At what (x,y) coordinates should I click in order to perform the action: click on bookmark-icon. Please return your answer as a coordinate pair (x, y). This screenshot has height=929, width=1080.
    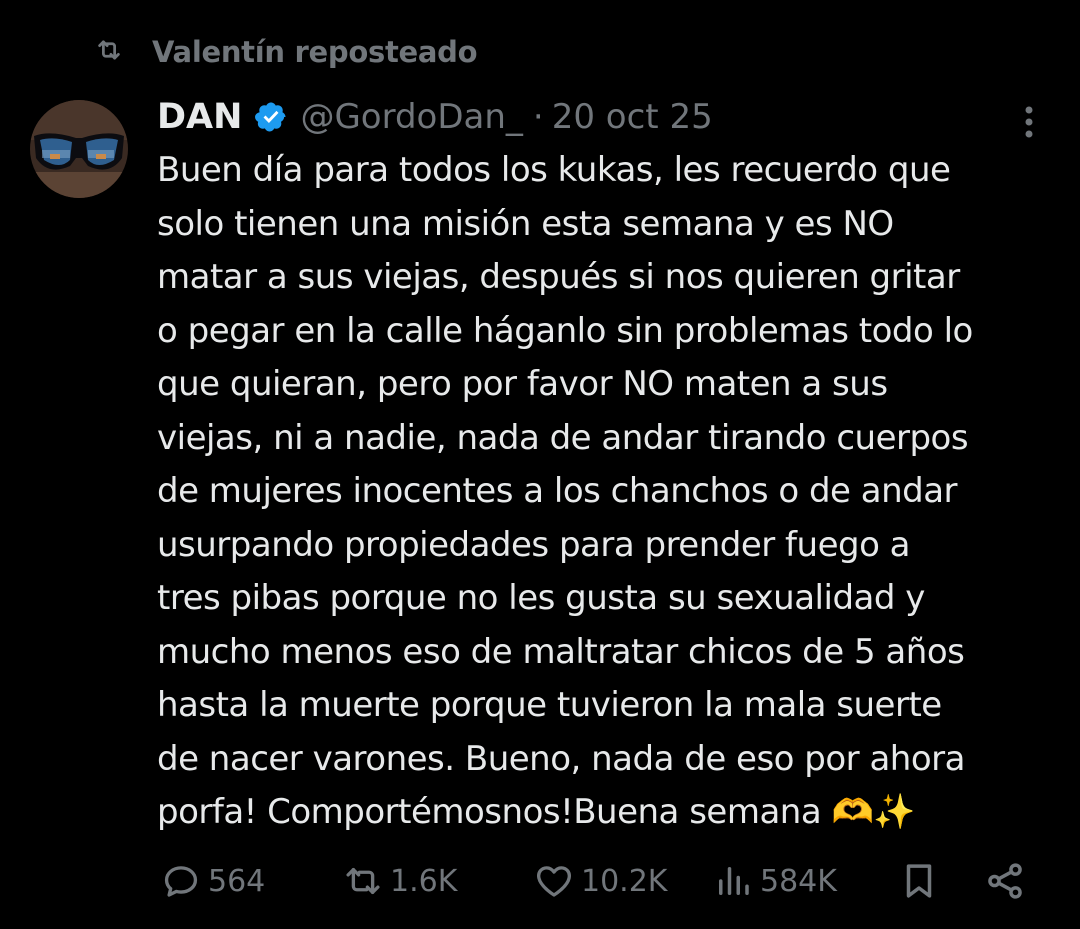
    Looking at the image, I should click on (919, 881).